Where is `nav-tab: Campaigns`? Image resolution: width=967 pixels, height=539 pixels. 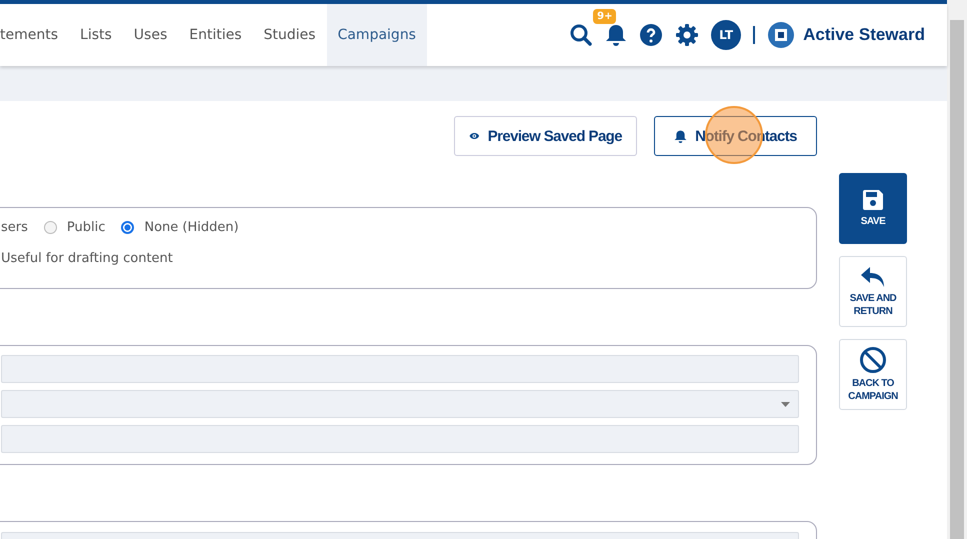
nav-tab: Campaigns is located at coordinates (376, 35).